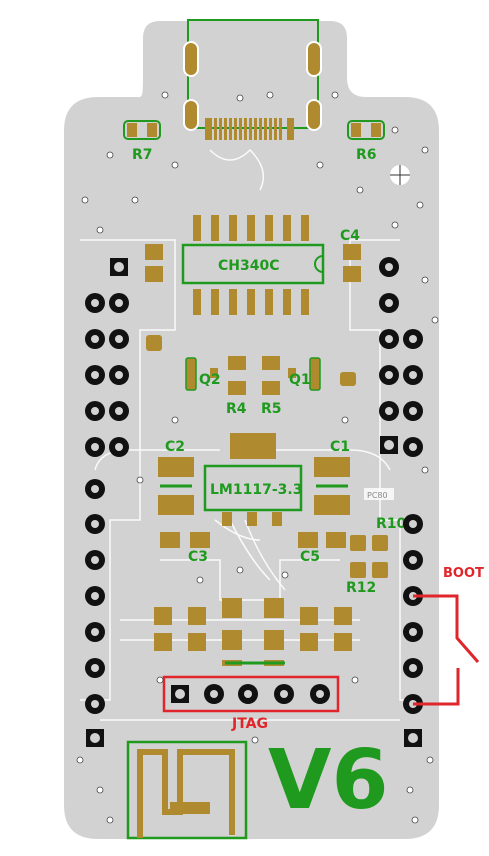 The width and height of the screenshot is (489, 856). Describe the element at coordinates (400, 175) in the screenshot. I see `fiducial-target-icon` at that location.